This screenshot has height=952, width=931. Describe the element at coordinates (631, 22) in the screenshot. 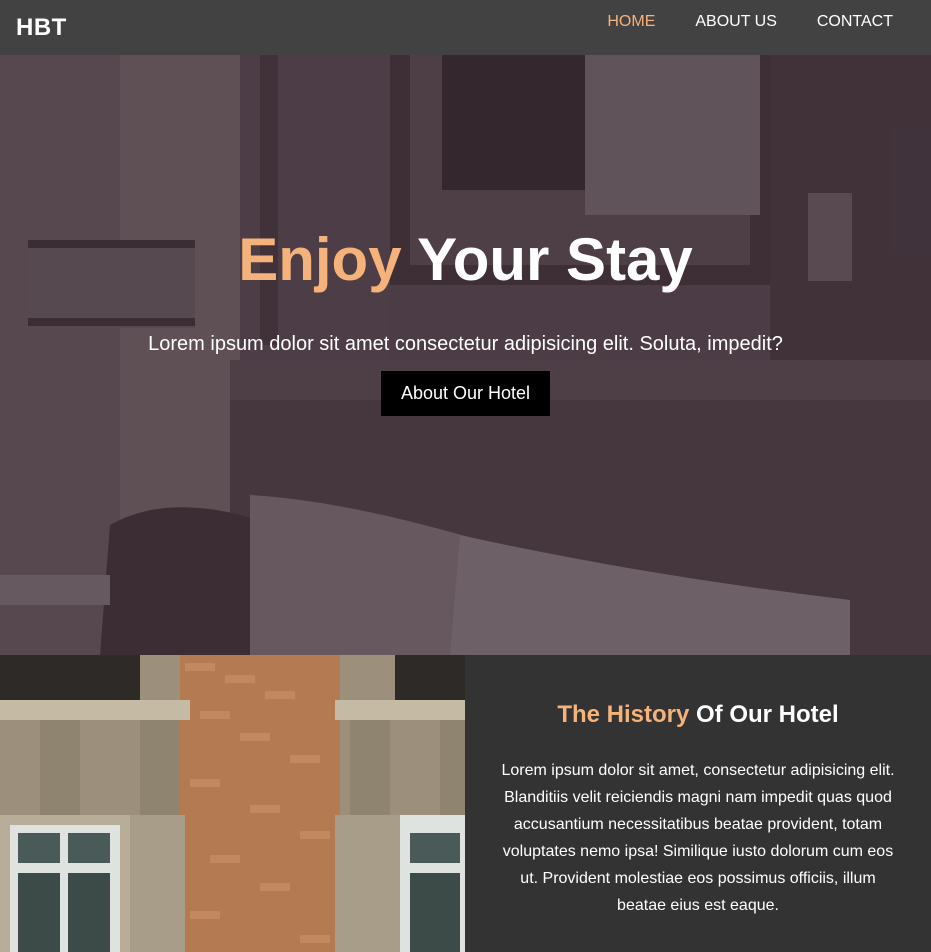

I see `nav-link-home: HOME` at that location.